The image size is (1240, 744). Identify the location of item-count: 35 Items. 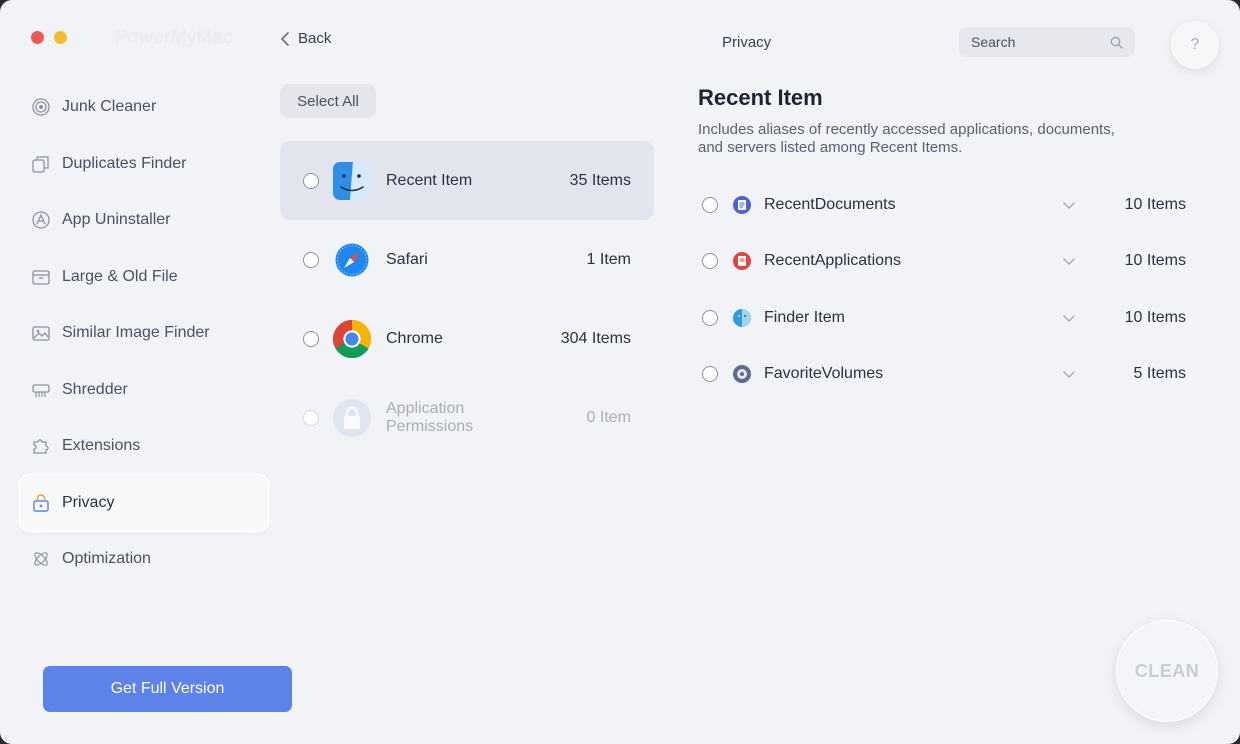
(600, 180).